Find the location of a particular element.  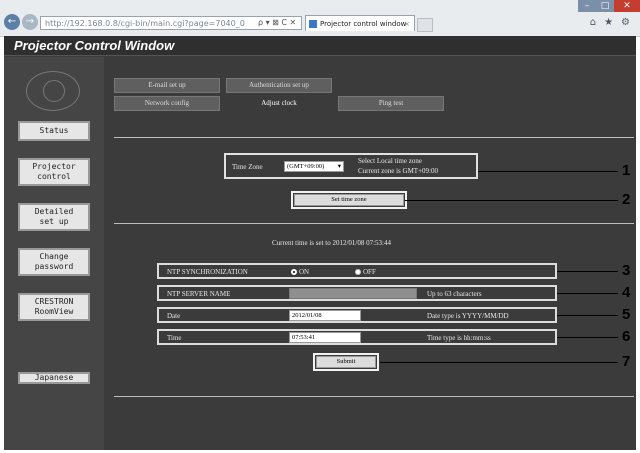

browser-tab: Projector control window × is located at coordinates (360, 23).